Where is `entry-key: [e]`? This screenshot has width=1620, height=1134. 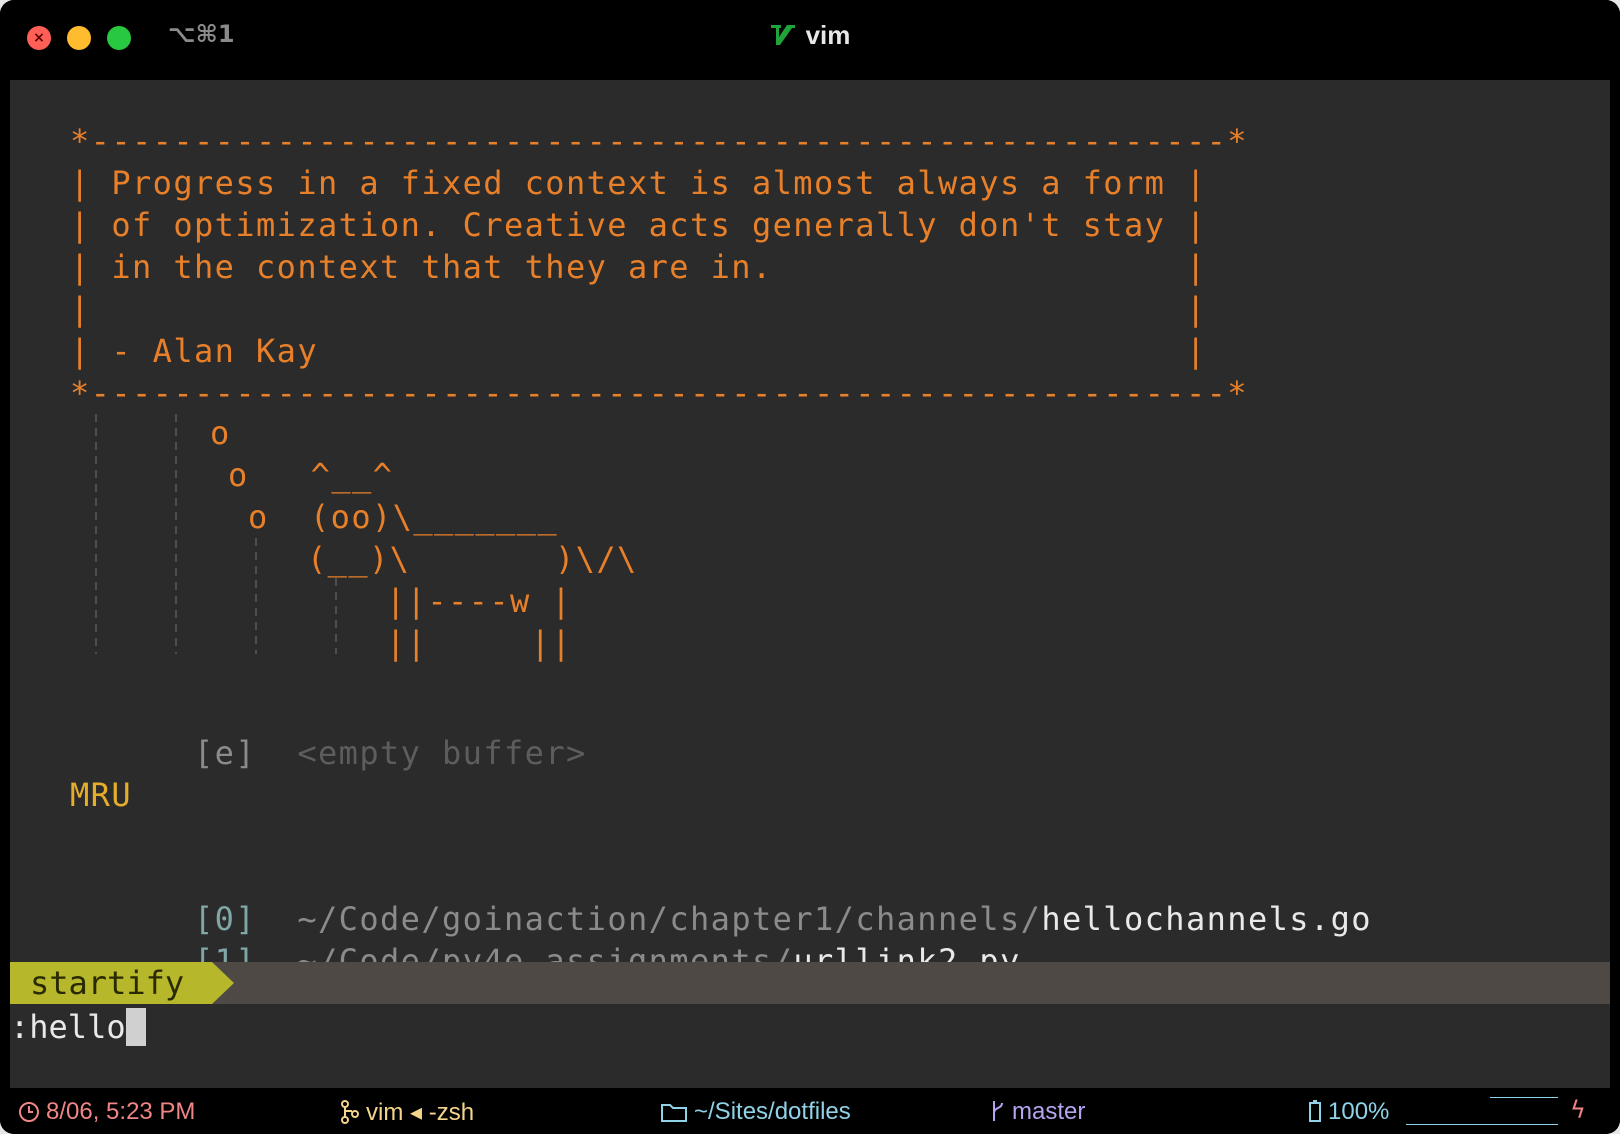
entry-key: [e] is located at coordinates (225, 753).